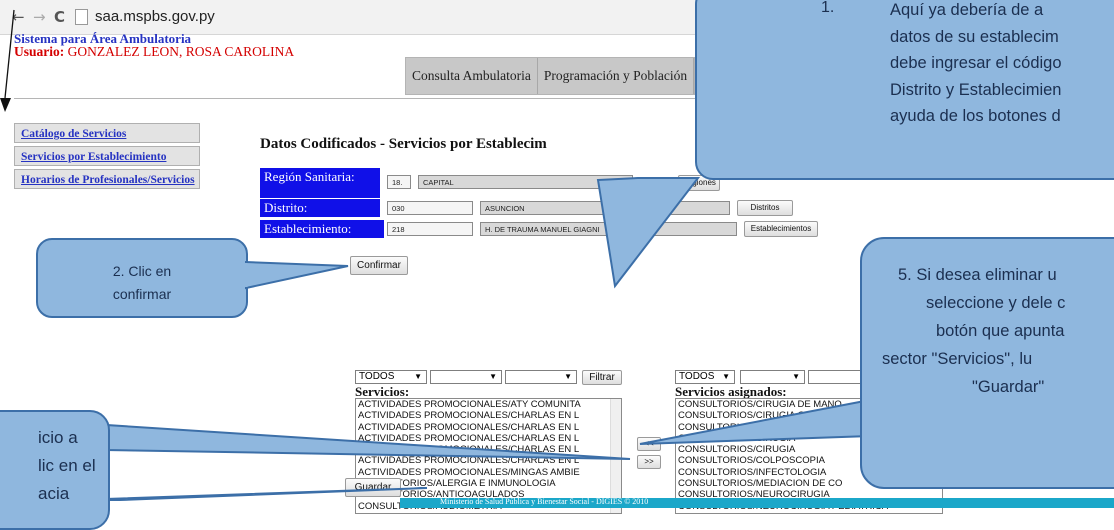  I want to click on callout-5-line: botón que apunta, so click(1000, 331).